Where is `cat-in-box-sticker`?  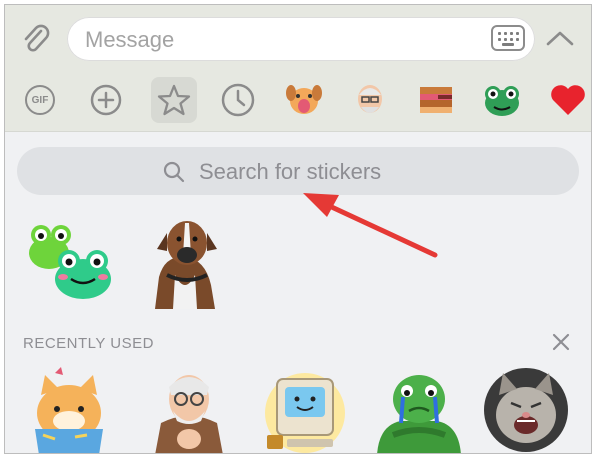 cat-in-box-sticker is located at coordinates (73, 409).